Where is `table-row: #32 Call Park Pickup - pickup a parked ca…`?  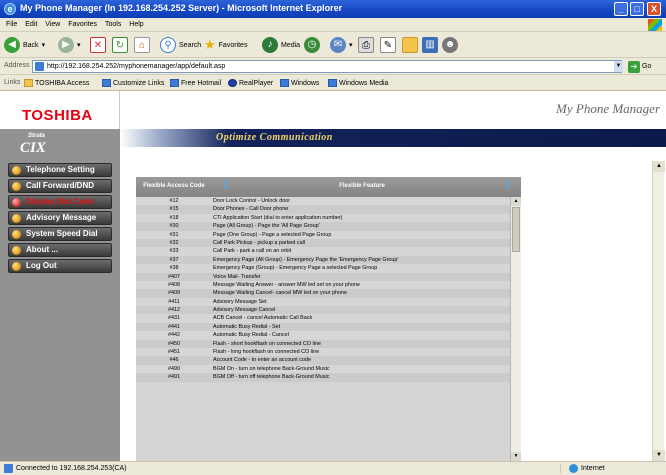 table-row: #32 Call Park Pickup - pickup a parked ca… is located at coordinates (328, 243).